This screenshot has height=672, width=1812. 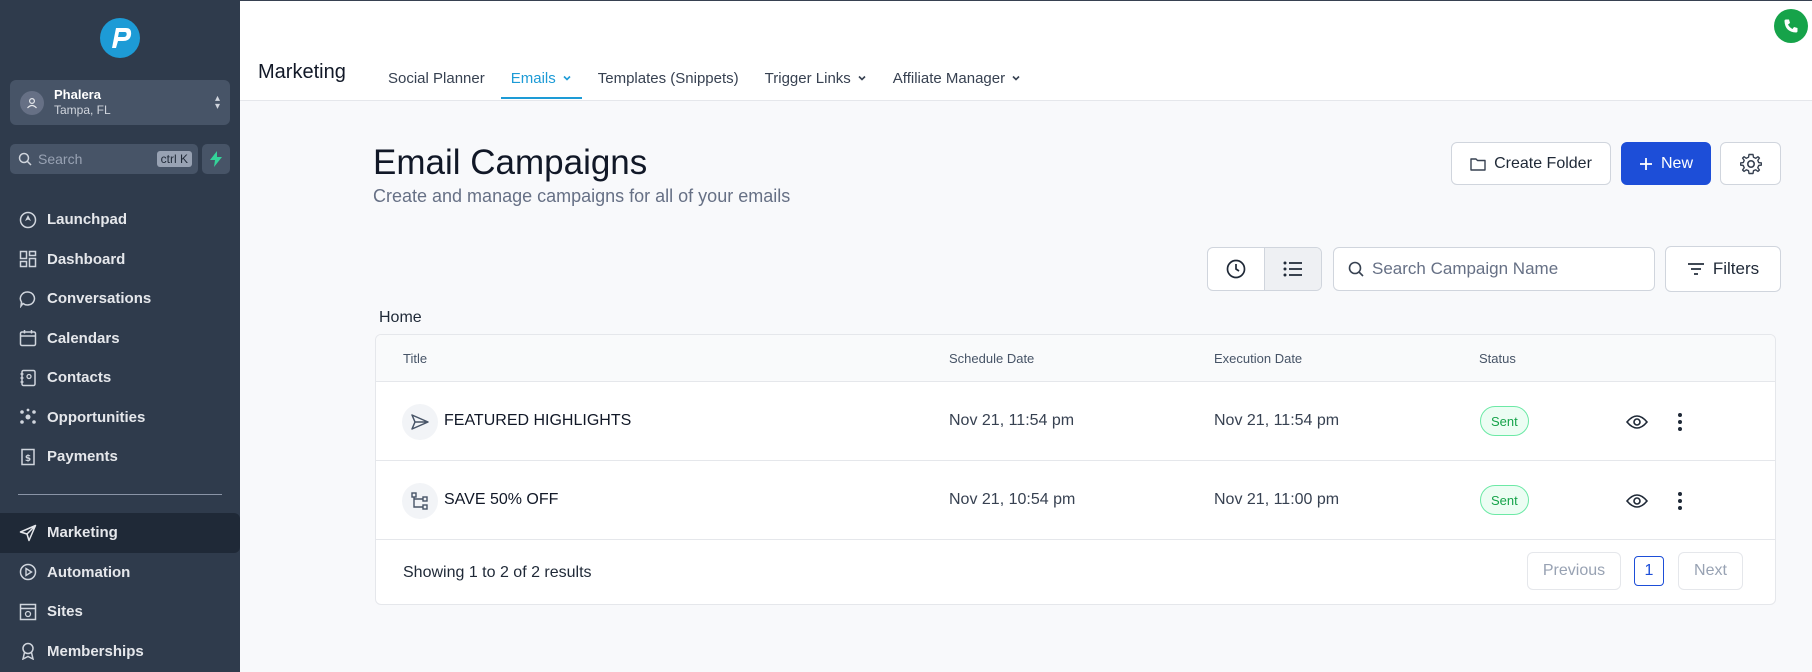 I want to click on breadcrumb: Home, so click(x=400, y=318).